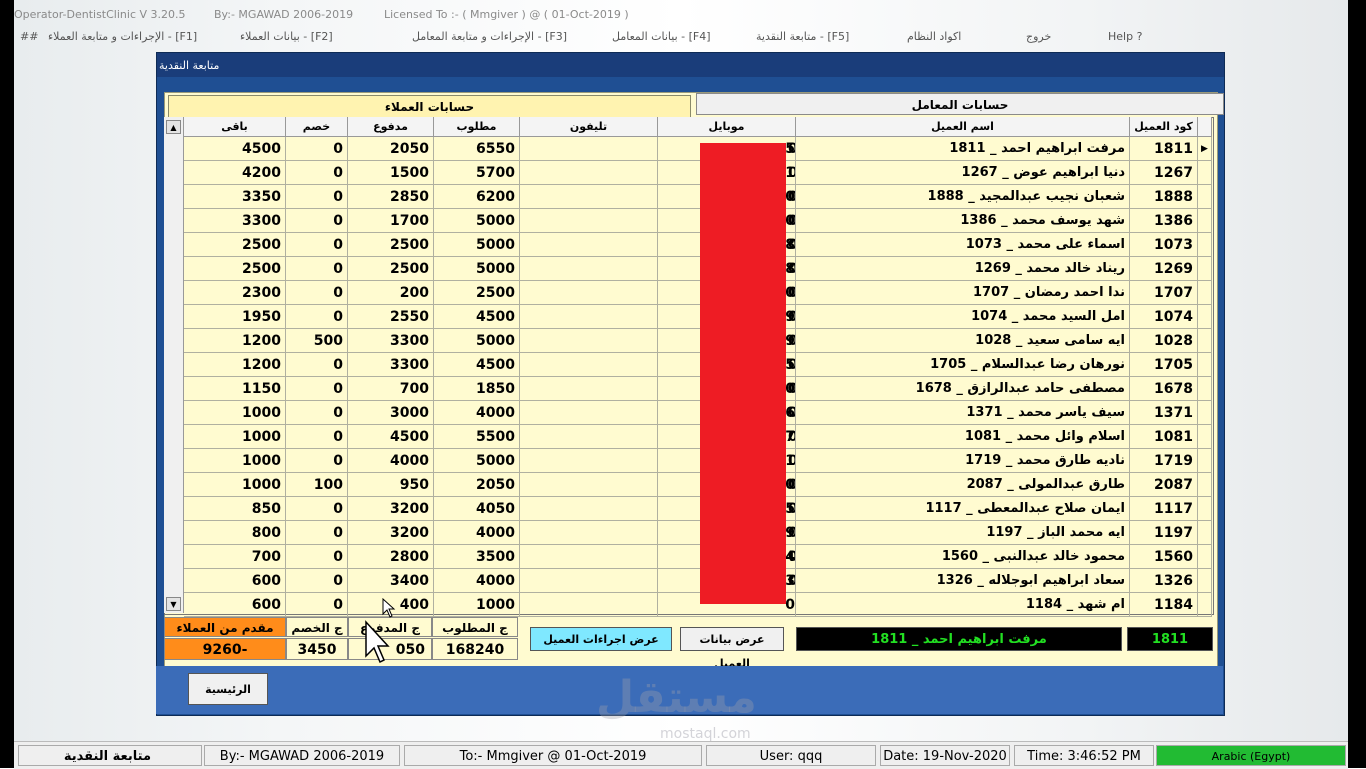 The image size is (1366, 769). Describe the element at coordinates (688, 413) in the screenshot. I see `table-row: 1371سيف ياسر محمد _ 1371064000300001000` at that location.